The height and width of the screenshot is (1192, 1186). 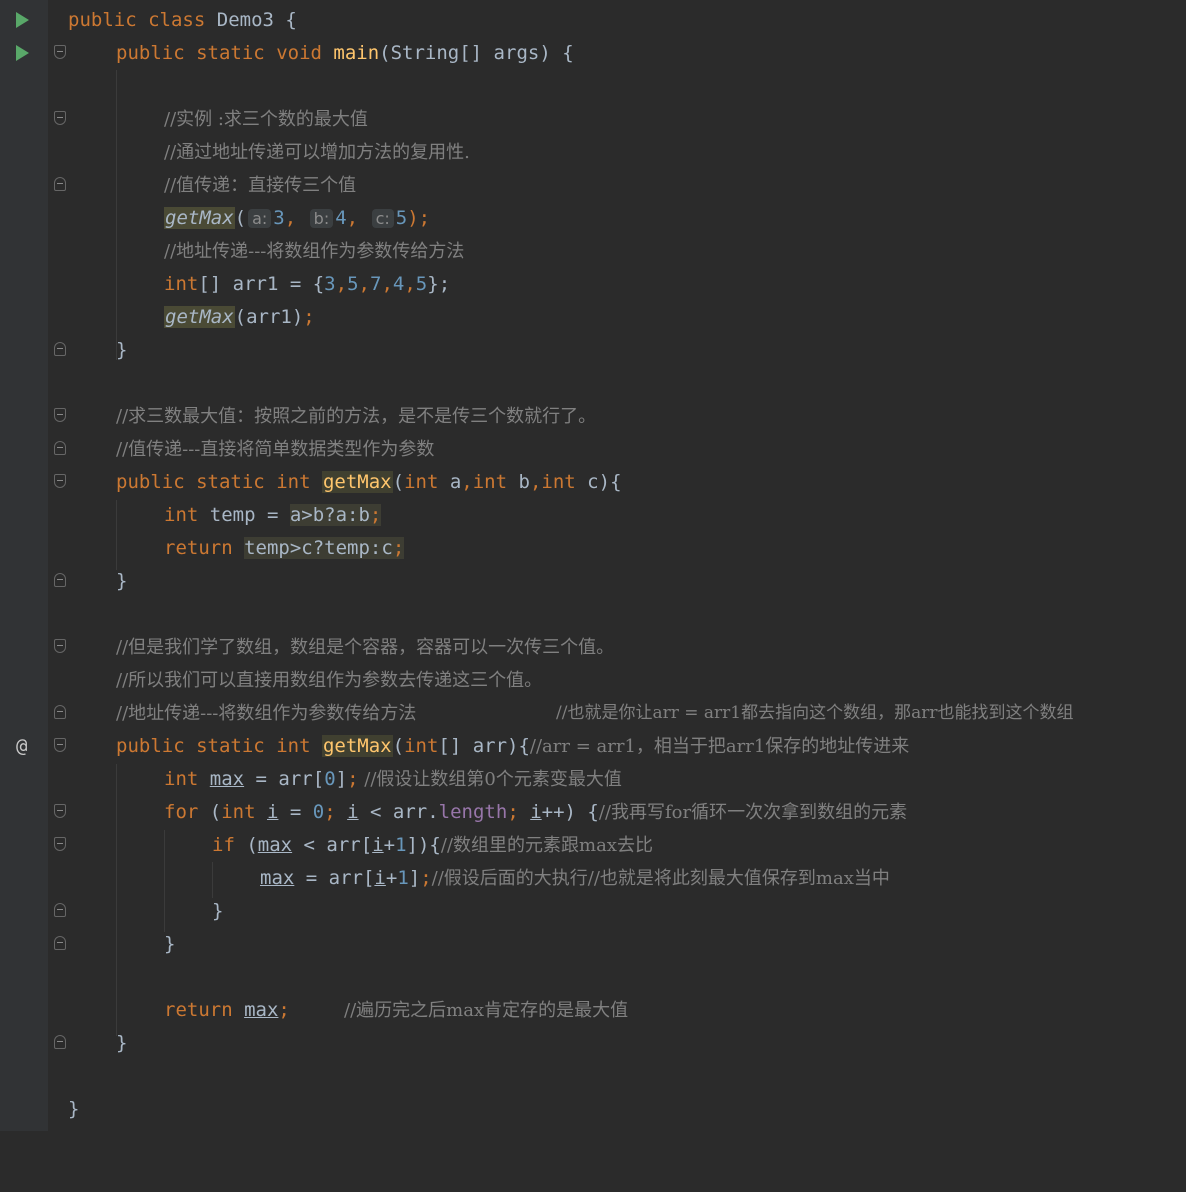 I want to click on code-line: int[] arr1 = {3,5,7,4,5};, so click(x=307, y=284).